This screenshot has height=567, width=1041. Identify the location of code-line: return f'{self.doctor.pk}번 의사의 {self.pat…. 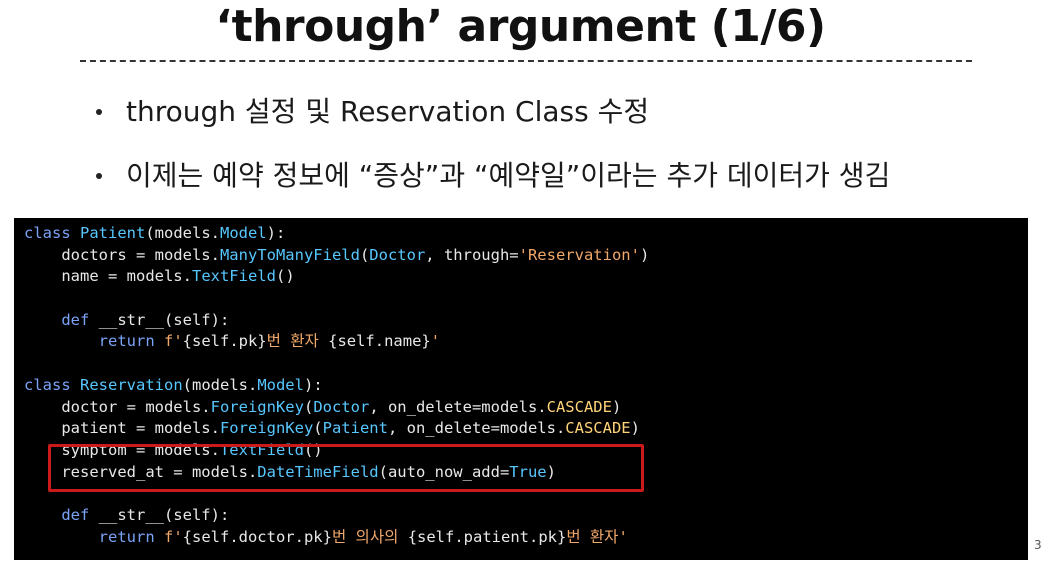
(526, 538).